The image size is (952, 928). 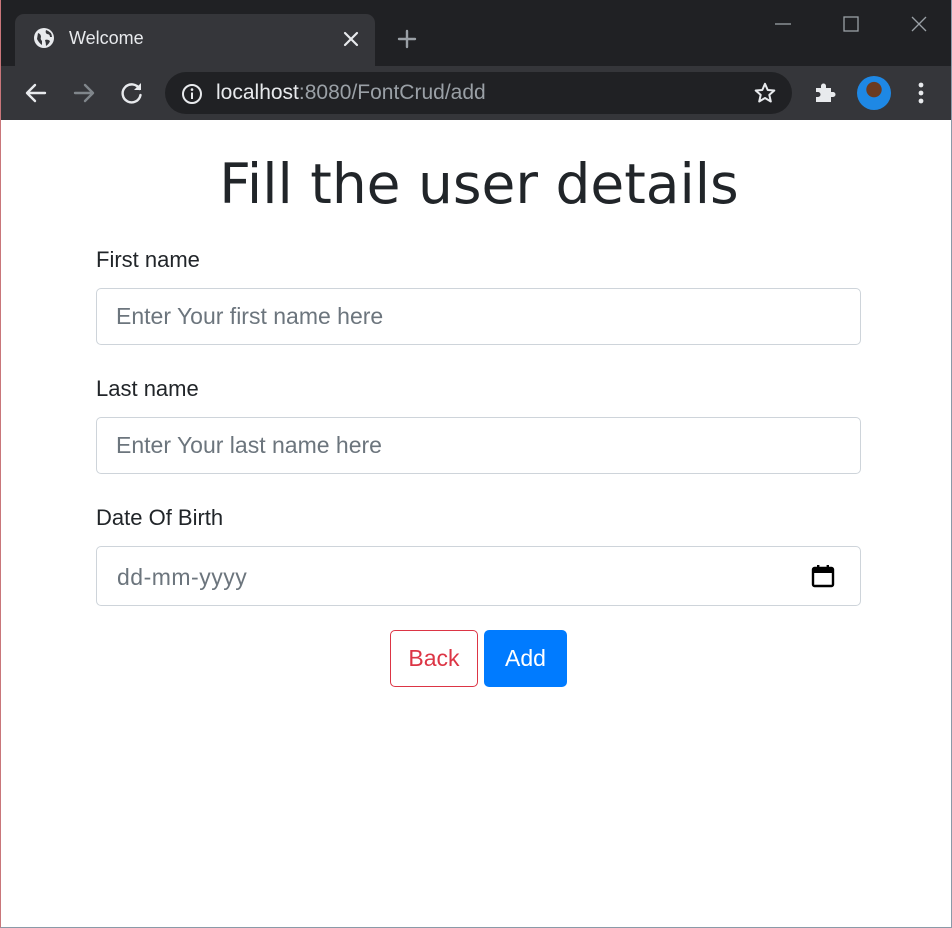 What do you see at coordinates (392, 92) in the screenshot?
I see `url-path: :8080/FontCrud/add` at bounding box center [392, 92].